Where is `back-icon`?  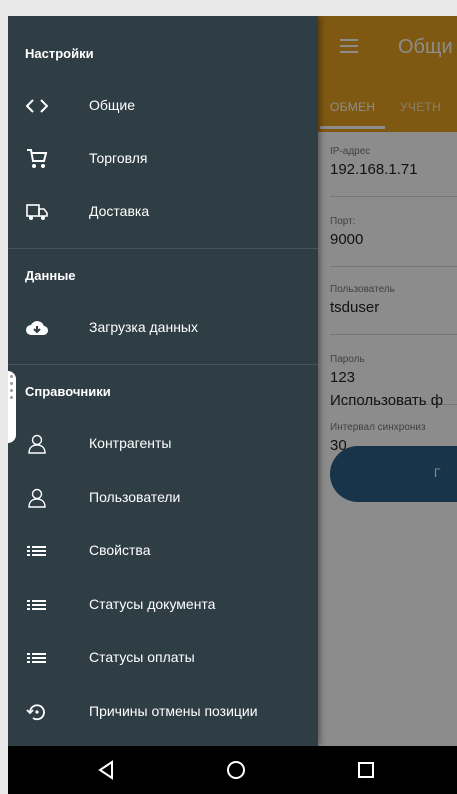
back-icon is located at coordinates (106, 770).